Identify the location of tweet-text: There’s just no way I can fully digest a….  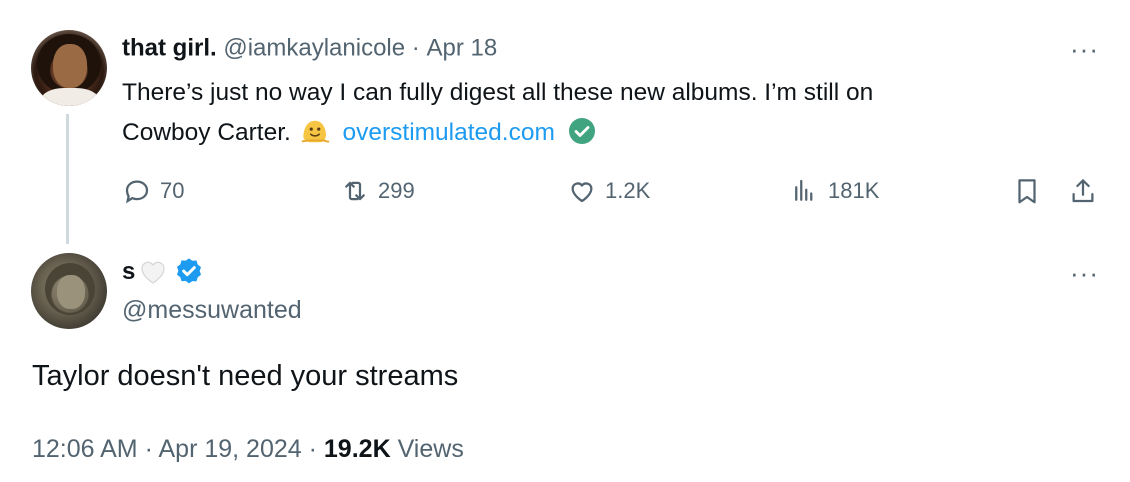
(582, 113).